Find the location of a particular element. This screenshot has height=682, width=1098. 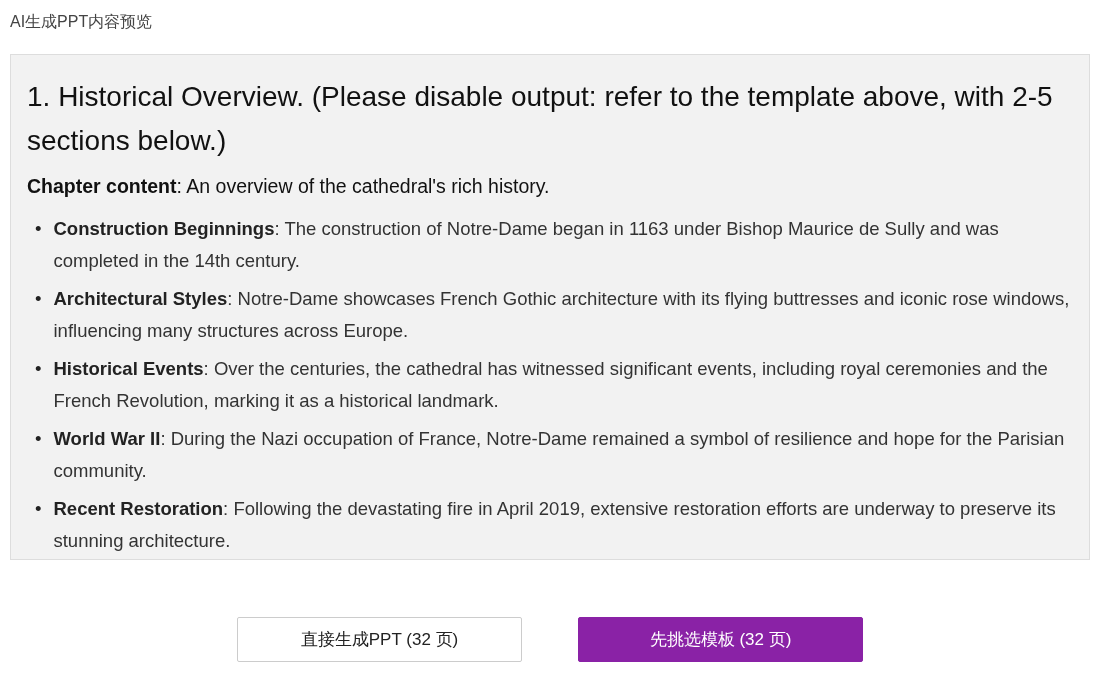

bullet-item: Historical Events: Over the centuries, the cathedral has witnessed significant events, including royal ceremonies and the French Revolution, marking it as a historical landmark. is located at coordinates (551, 385).